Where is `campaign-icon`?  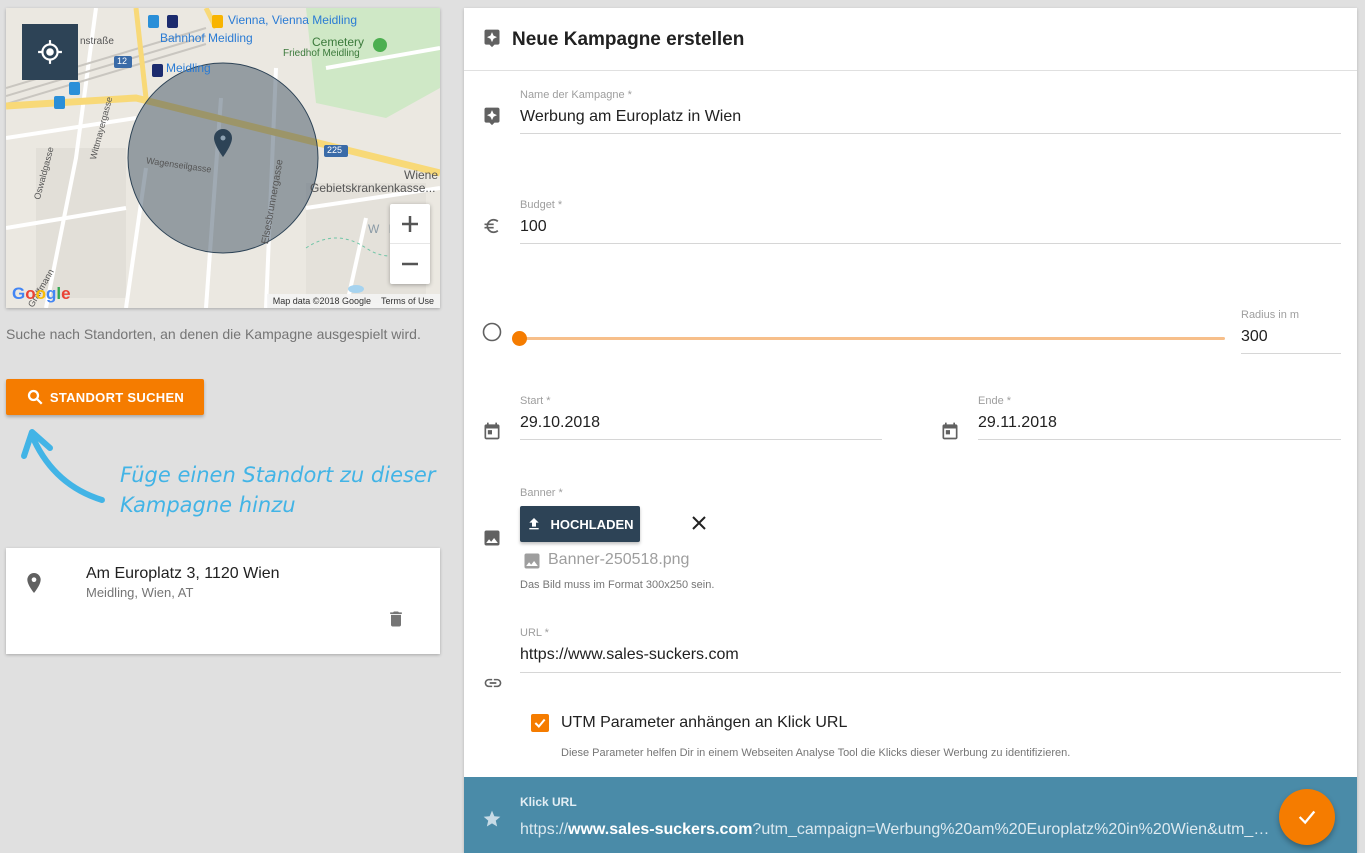
campaign-icon is located at coordinates (492, 38).